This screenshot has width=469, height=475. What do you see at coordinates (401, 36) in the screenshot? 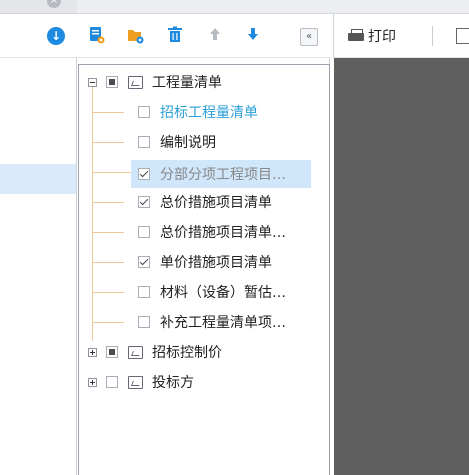
I see `preview-toolbar: 打印` at bounding box center [401, 36].